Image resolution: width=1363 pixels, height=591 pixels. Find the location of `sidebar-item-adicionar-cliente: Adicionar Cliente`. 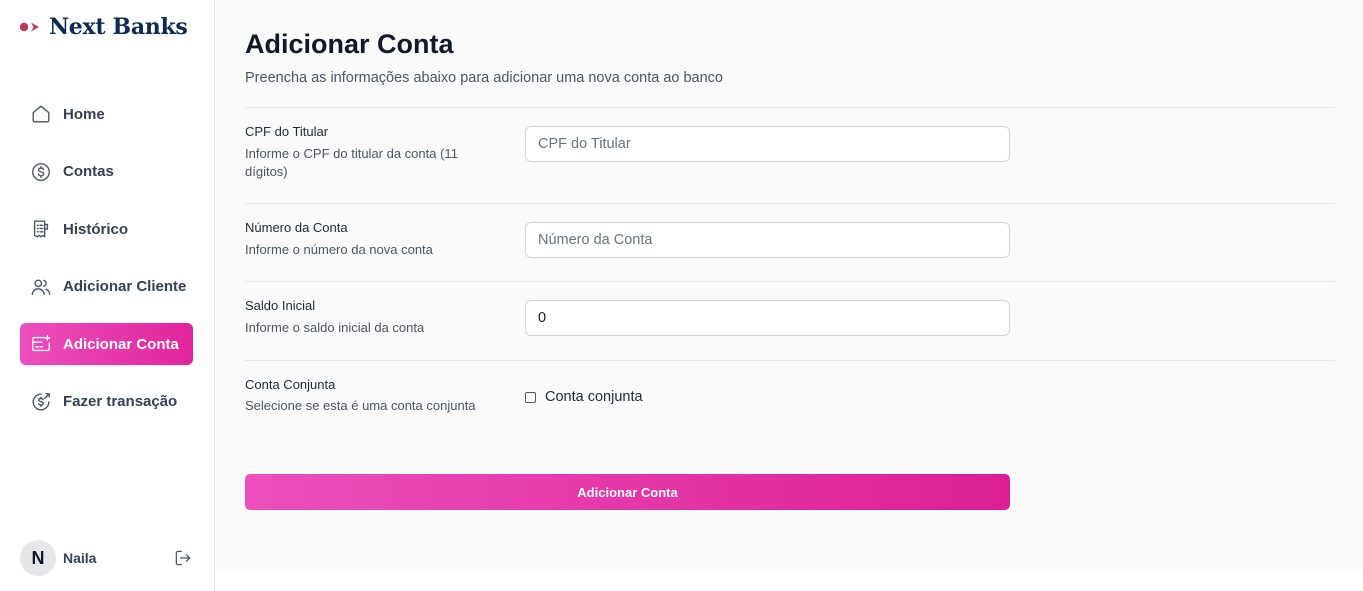

sidebar-item-adicionar-cliente: Adicionar Cliente is located at coordinates (106, 287).